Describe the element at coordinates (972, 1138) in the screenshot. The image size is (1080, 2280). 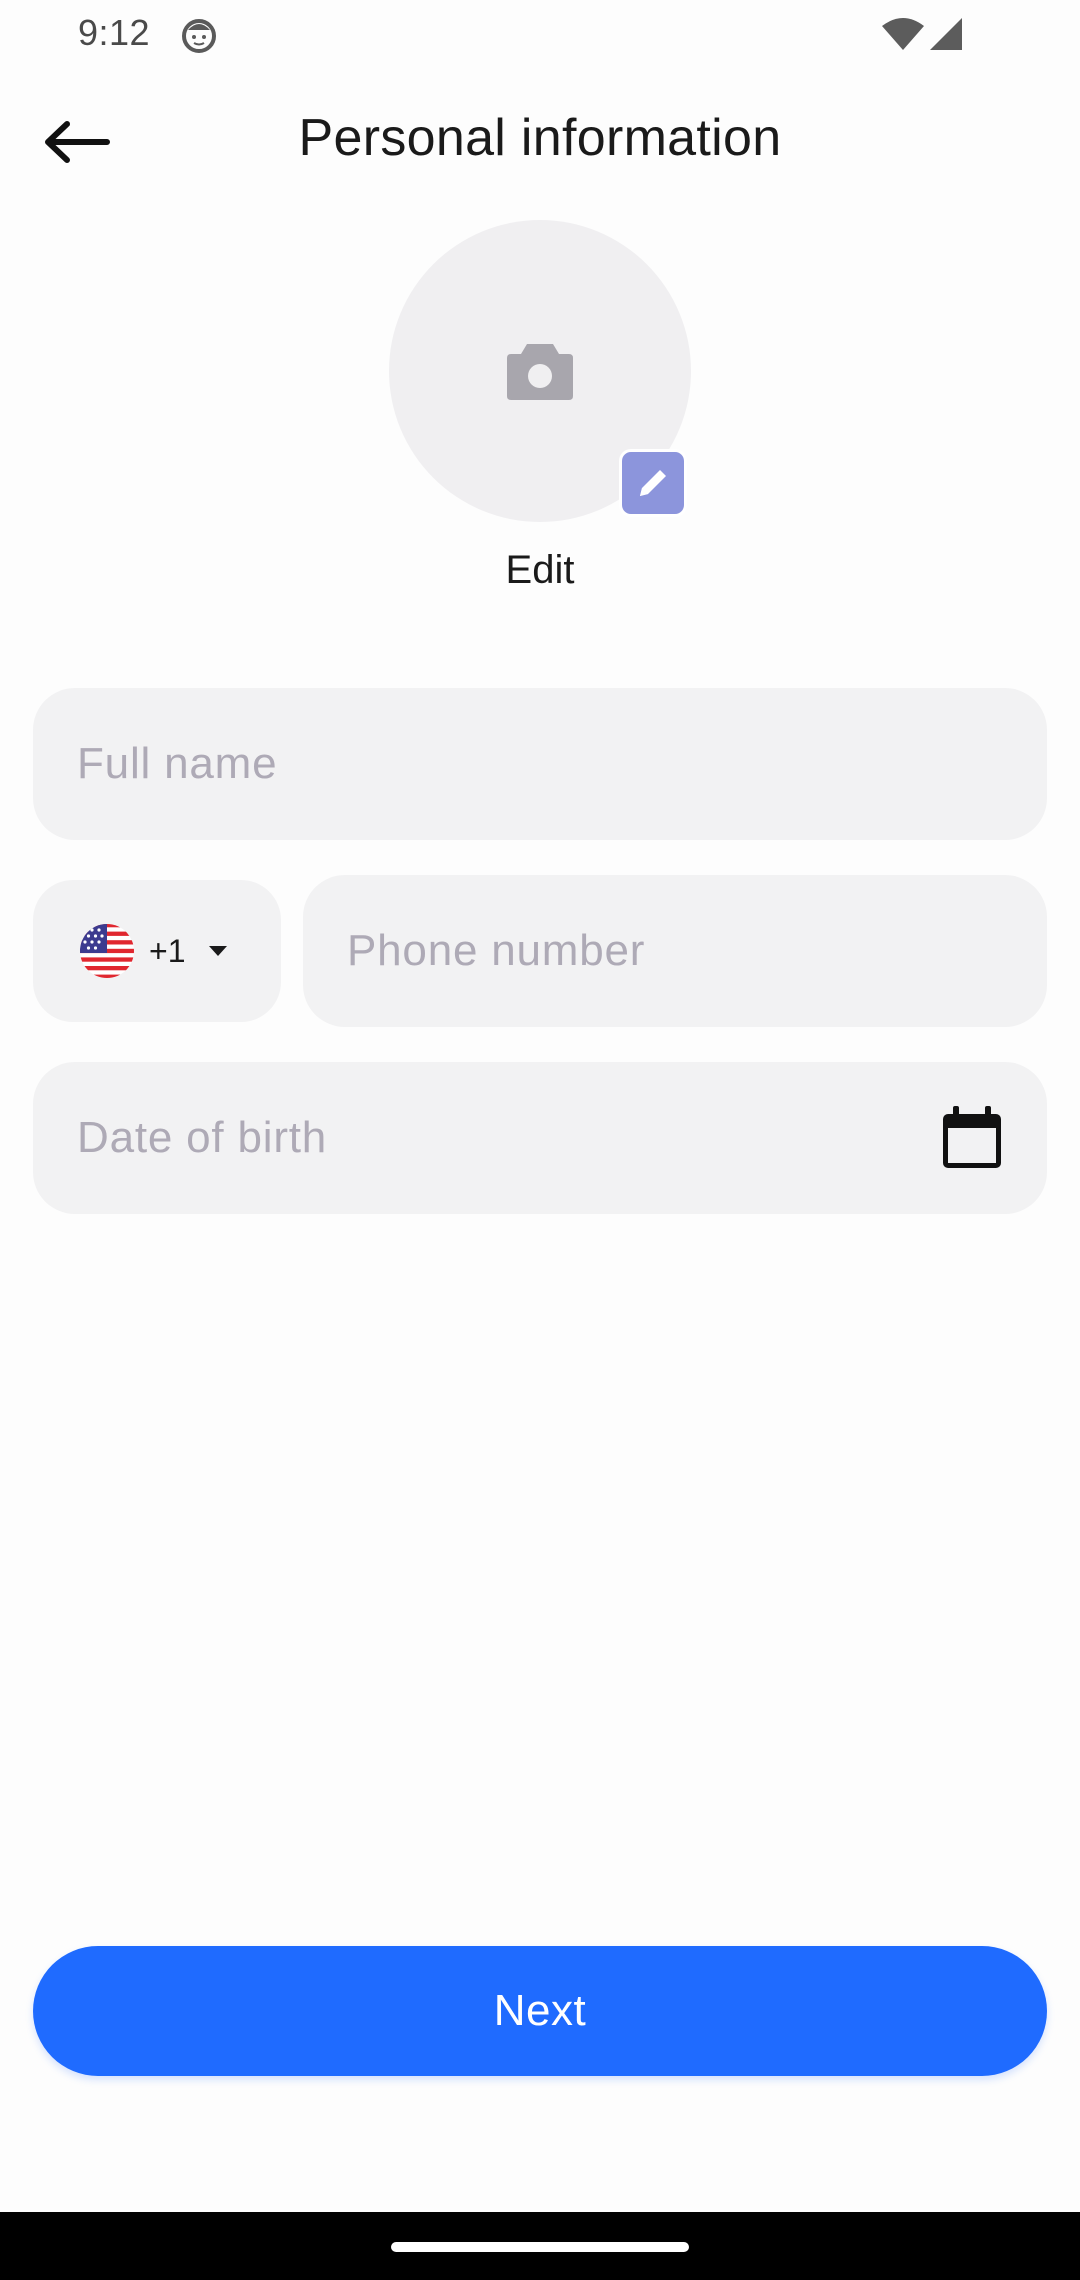
I see `calendar-icon` at that location.